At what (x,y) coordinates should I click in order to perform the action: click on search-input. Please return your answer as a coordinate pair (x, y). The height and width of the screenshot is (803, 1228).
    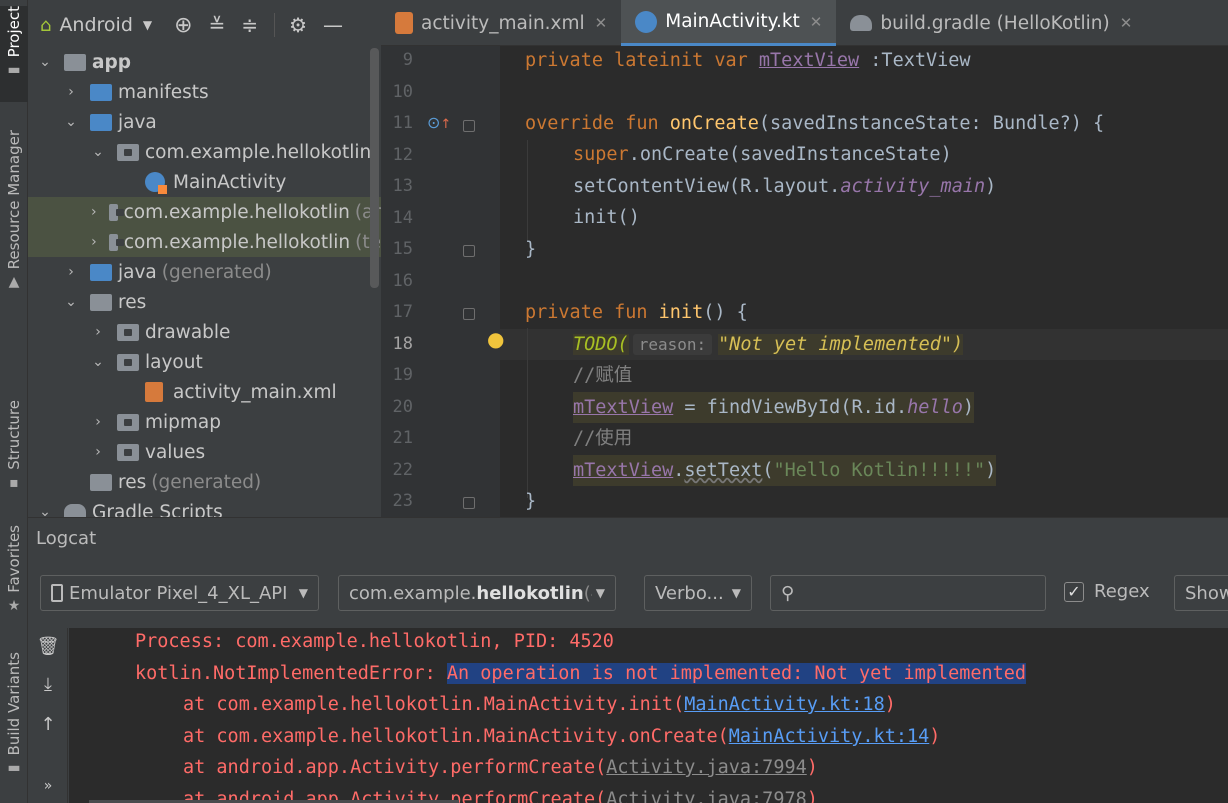
    Looking at the image, I should click on (912, 593).